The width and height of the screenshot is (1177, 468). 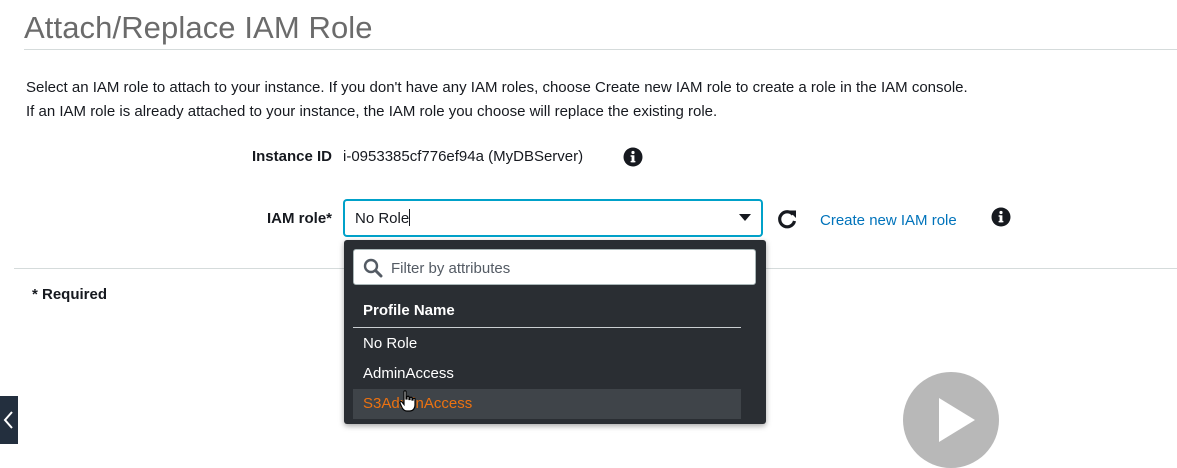 I want to click on filter-input, so click(x=571, y=268).